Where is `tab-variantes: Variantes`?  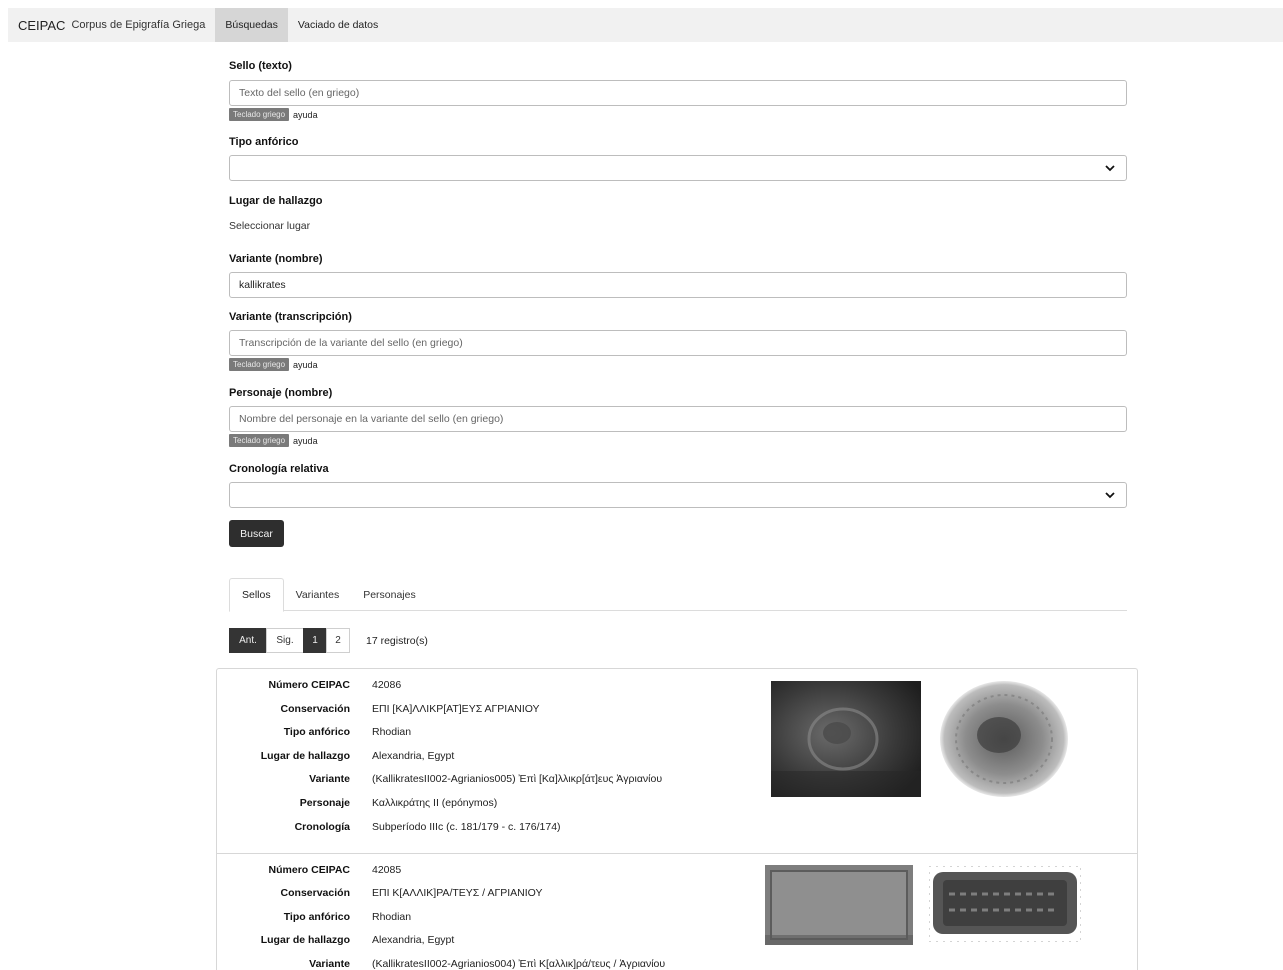
tab-variantes: Variantes is located at coordinates (318, 594).